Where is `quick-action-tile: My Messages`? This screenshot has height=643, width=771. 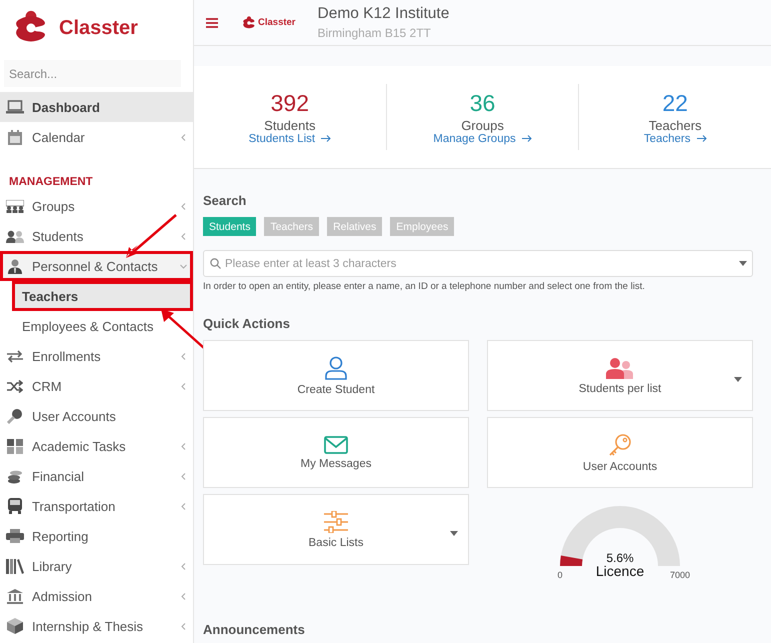
quick-action-tile: My Messages is located at coordinates (336, 452).